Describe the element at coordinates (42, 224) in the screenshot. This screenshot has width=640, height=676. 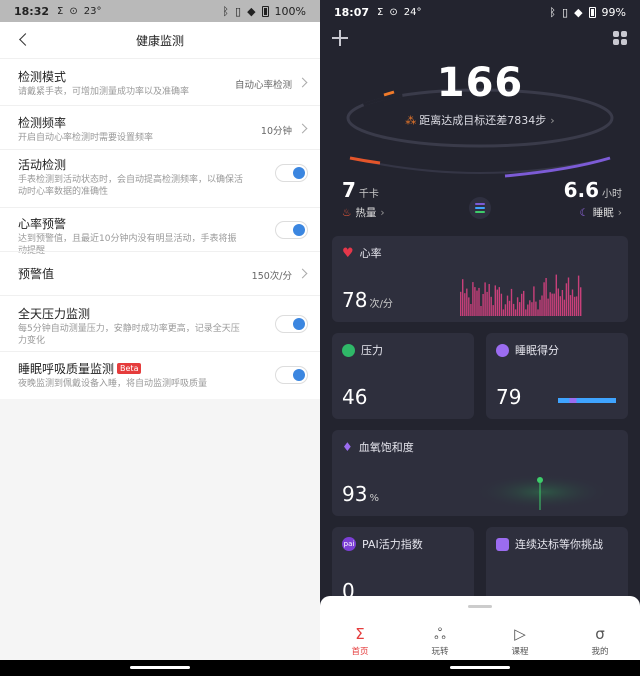
I see `item-title: 心率预警` at that location.